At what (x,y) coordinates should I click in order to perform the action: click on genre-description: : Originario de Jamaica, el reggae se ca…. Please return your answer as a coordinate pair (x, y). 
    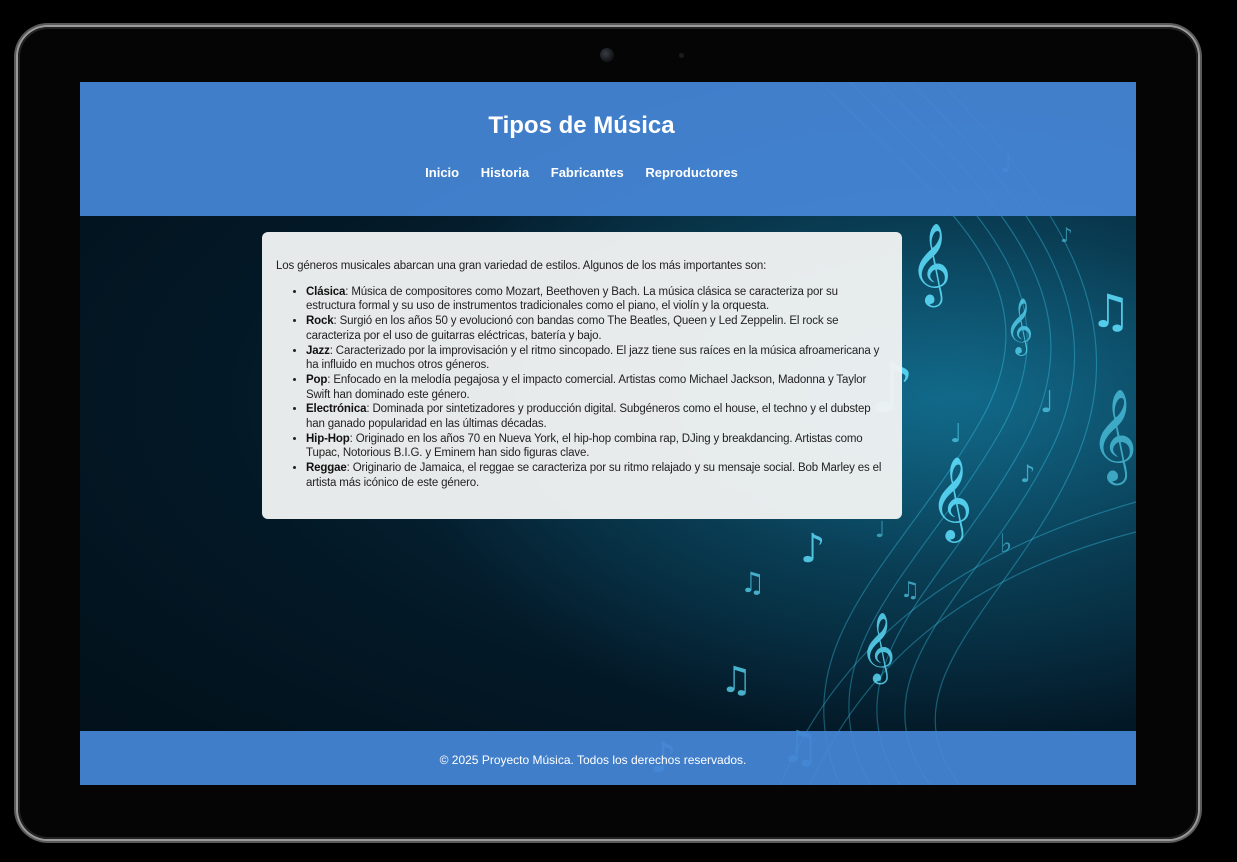
    Looking at the image, I should click on (594, 475).